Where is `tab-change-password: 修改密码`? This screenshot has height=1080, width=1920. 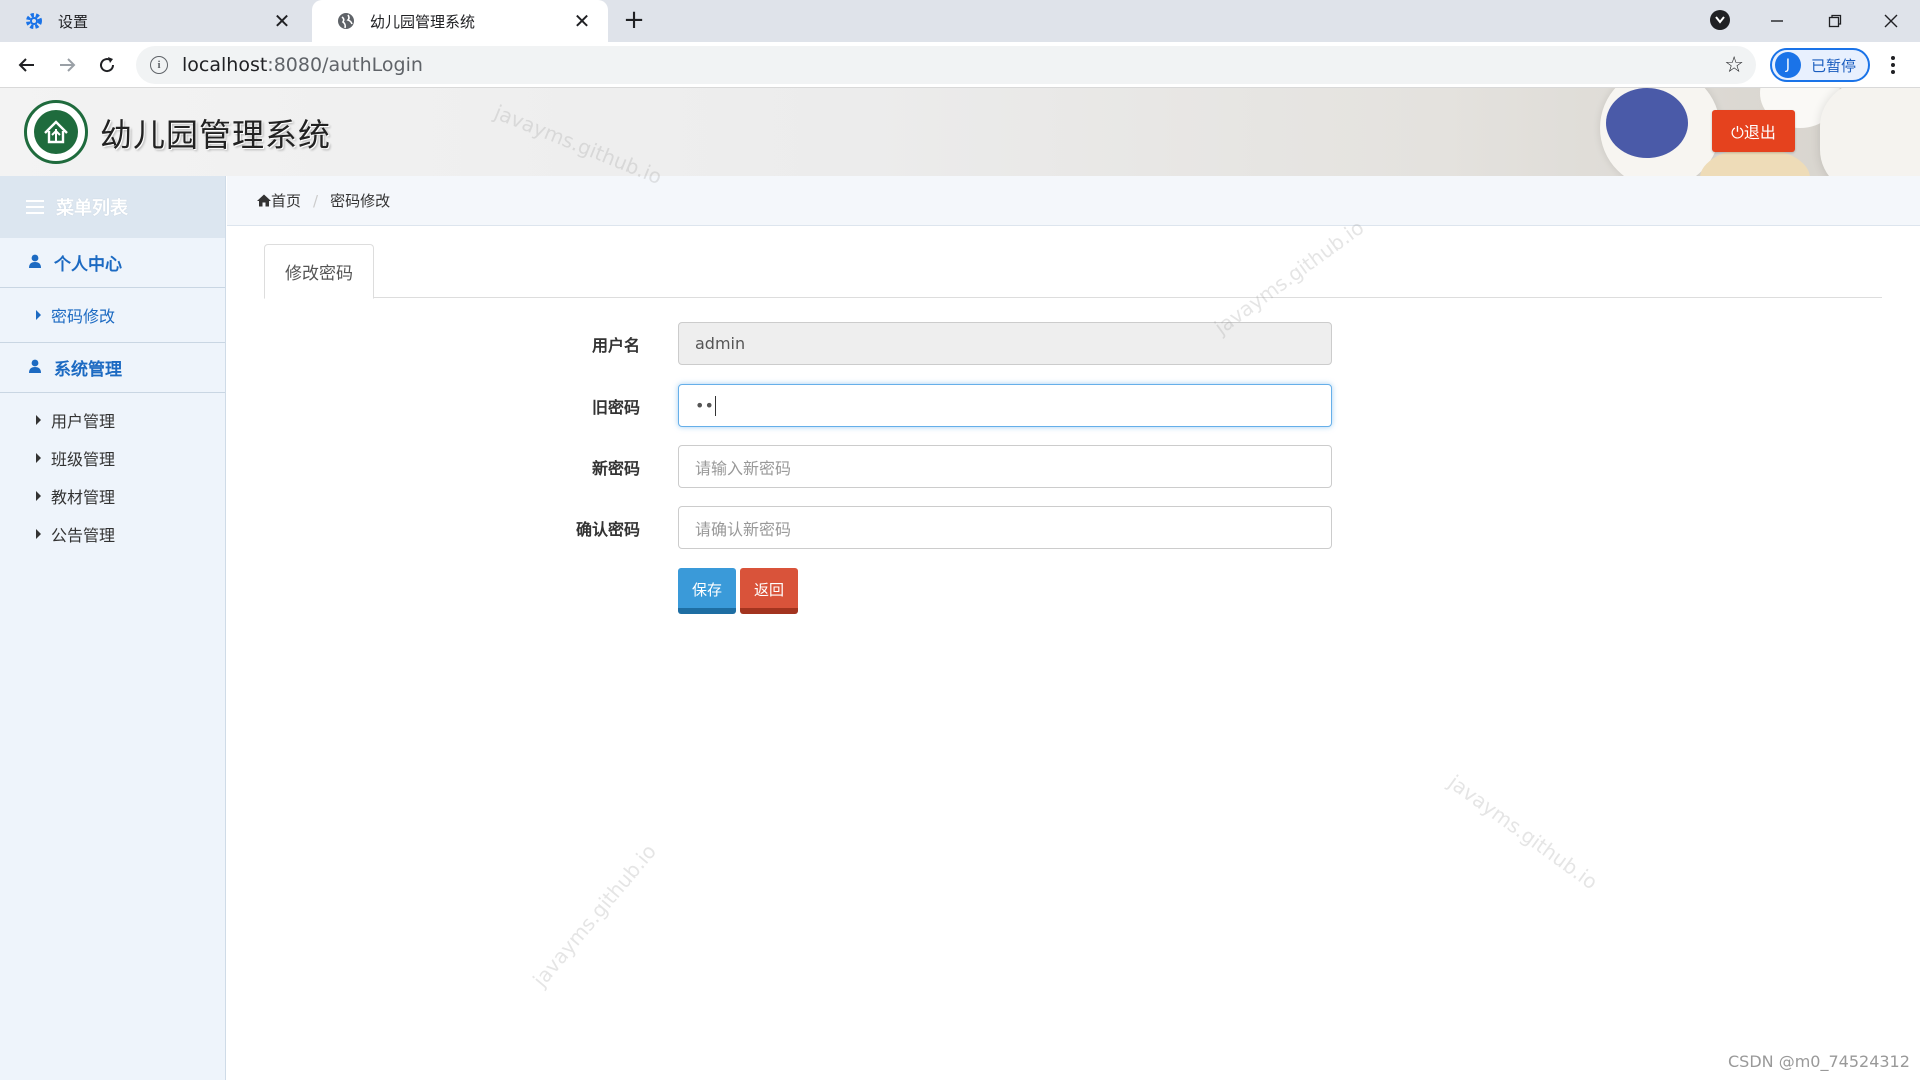
tab-change-password: 修改密码 is located at coordinates (319, 271).